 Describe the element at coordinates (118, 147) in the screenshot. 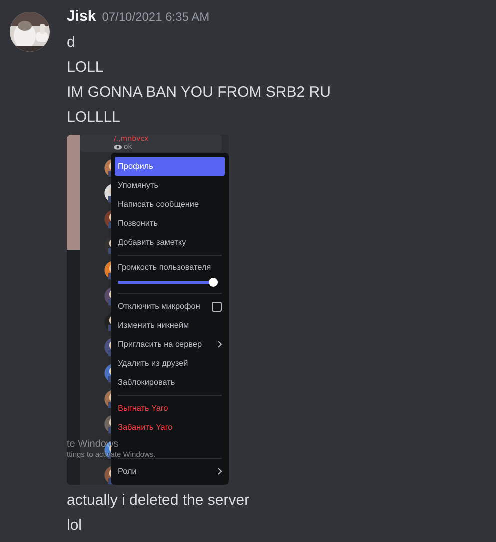

I see `eye-icon` at that location.